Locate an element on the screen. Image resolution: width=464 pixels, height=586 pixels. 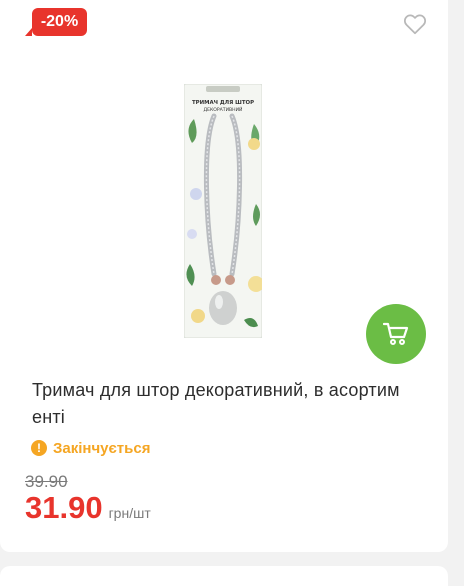
stock-status-text: Закінчується is located at coordinates (102, 448).